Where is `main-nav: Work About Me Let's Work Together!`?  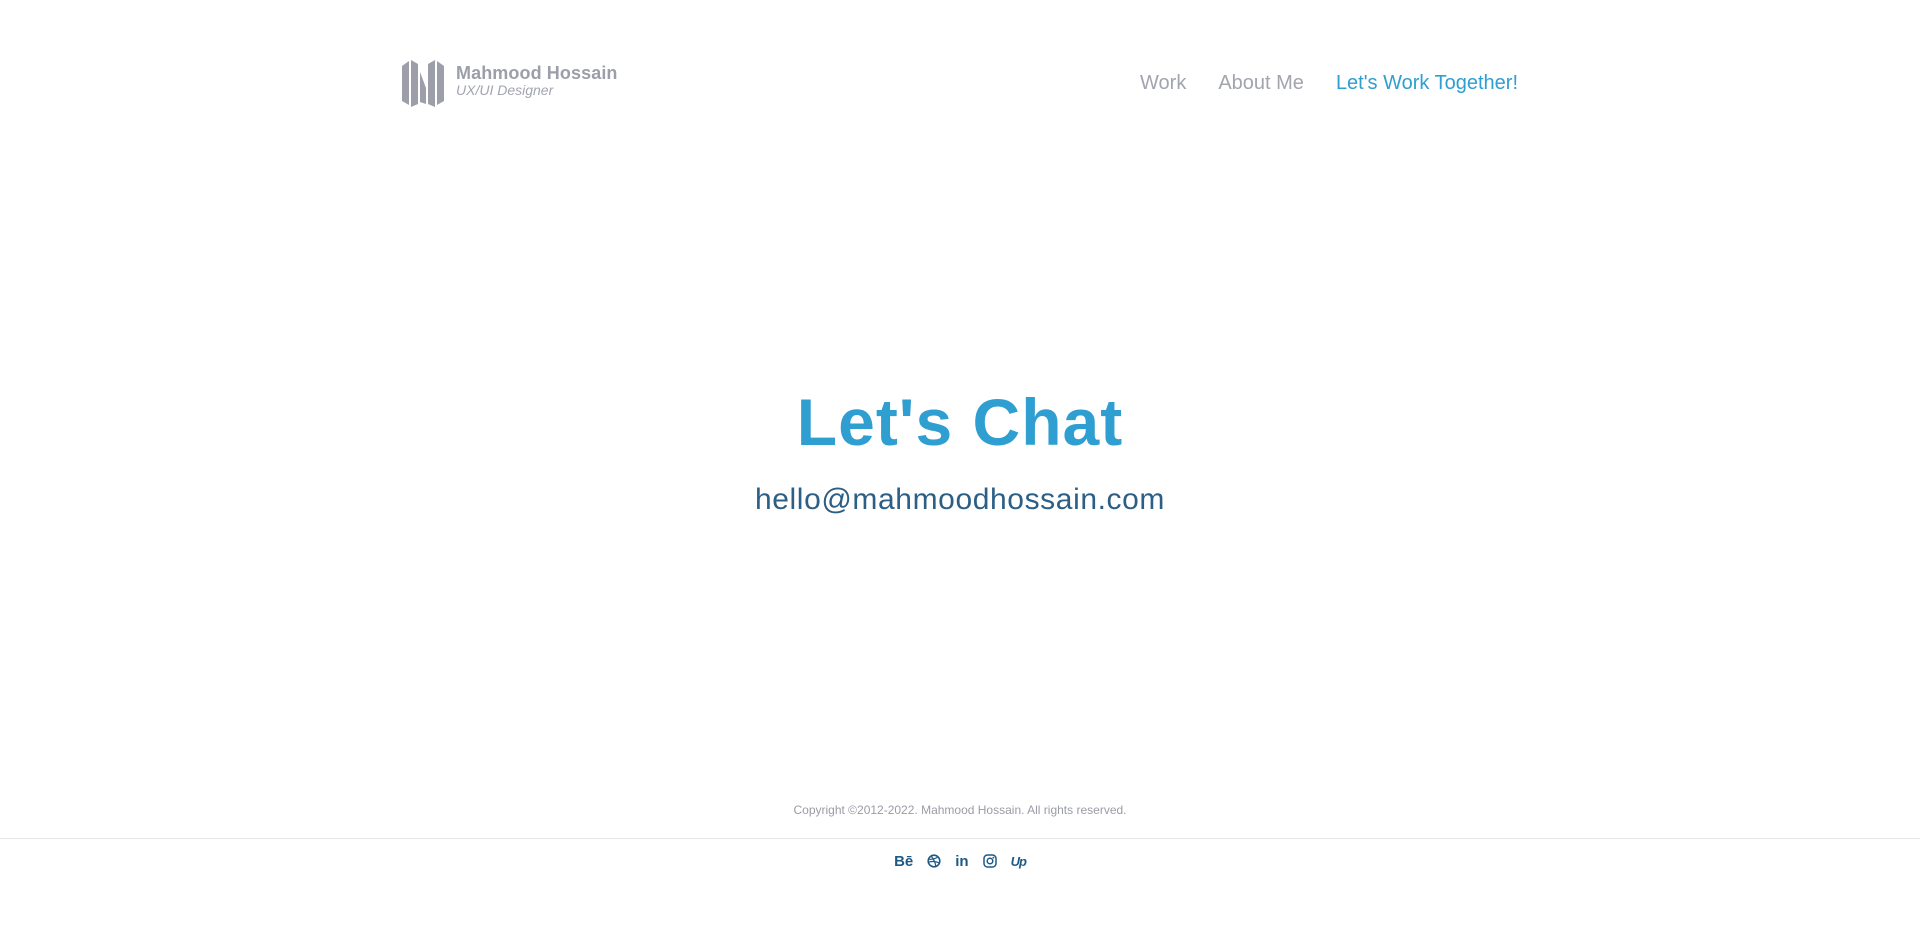
main-nav: Work About Me Let's Work Together! is located at coordinates (1329, 83).